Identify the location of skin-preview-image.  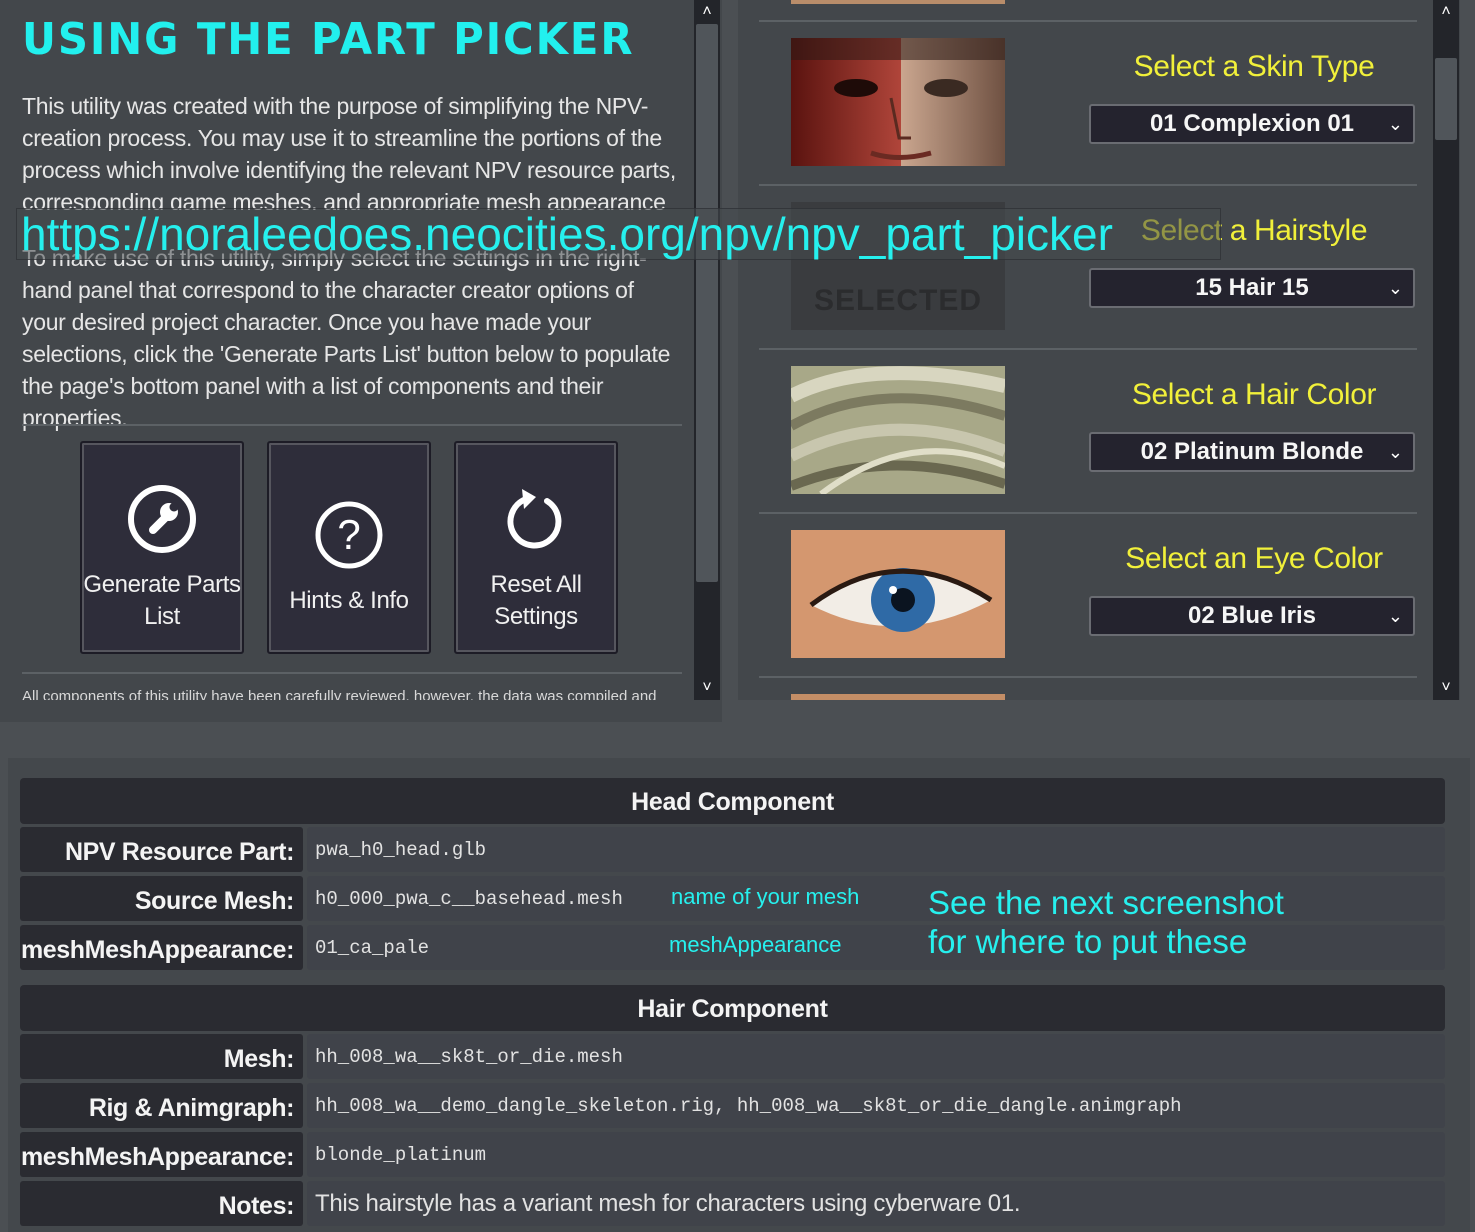
(898, 102).